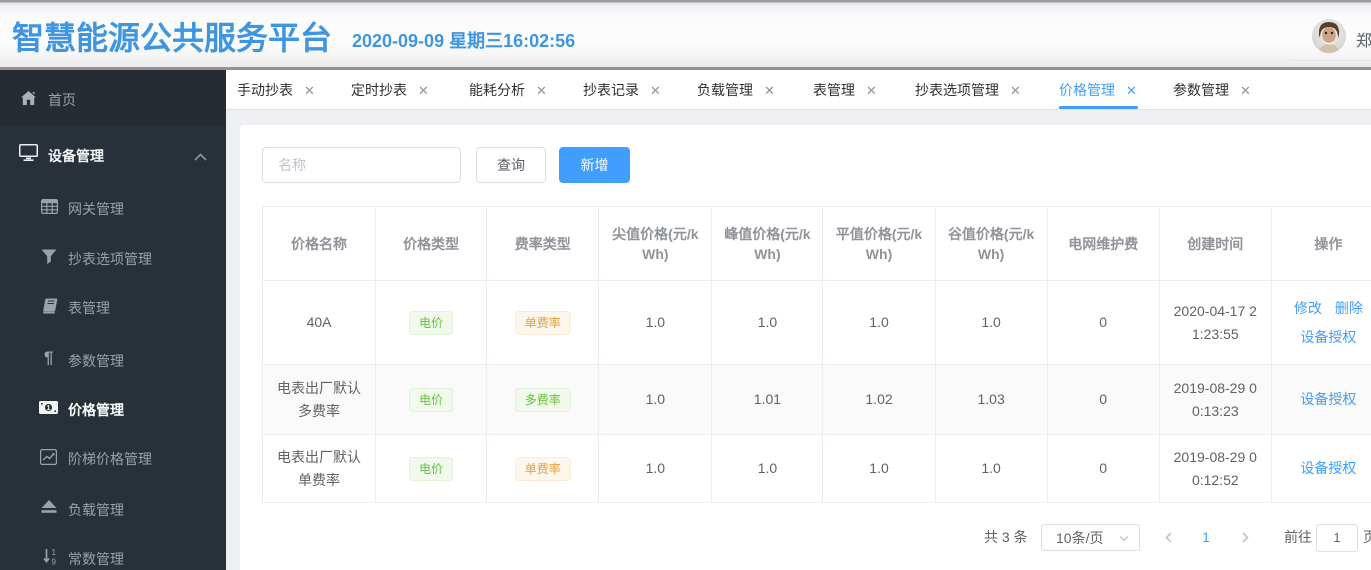  What do you see at coordinates (54, 562) in the screenshot?
I see `svg-text: 9` at bounding box center [54, 562].